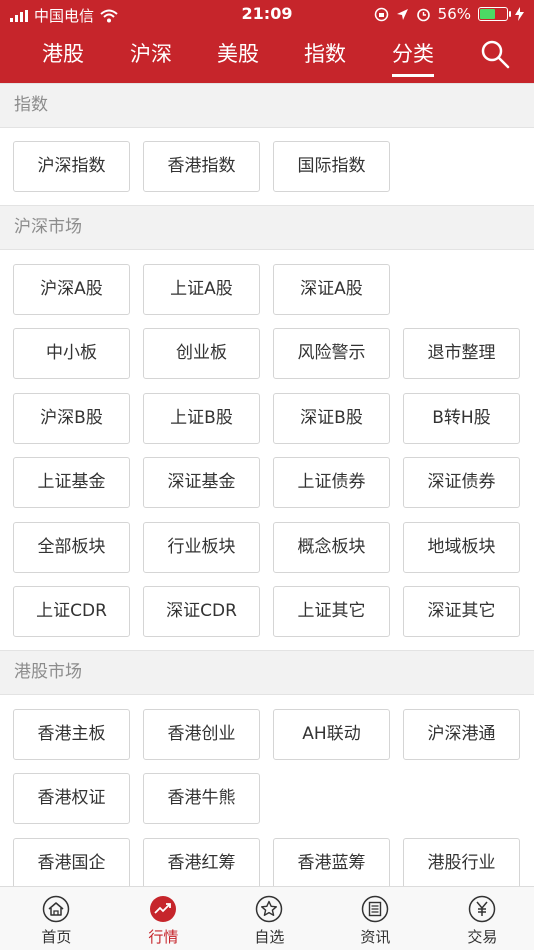 The width and height of the screenshot is (534, 950). What do you see at coordinates (201, 862) in the screenshot?
I see `category-button: 香港红筹` at bounding box center [201, 862].